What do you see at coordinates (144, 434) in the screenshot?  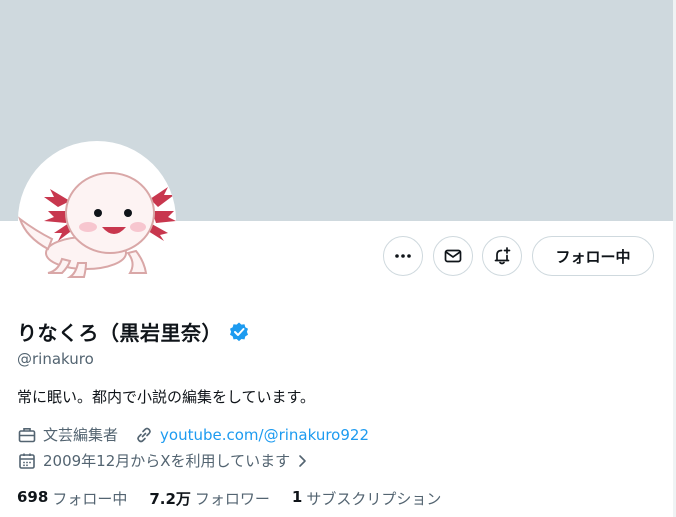 I see `link-icon` at bounding box center [144, 434].